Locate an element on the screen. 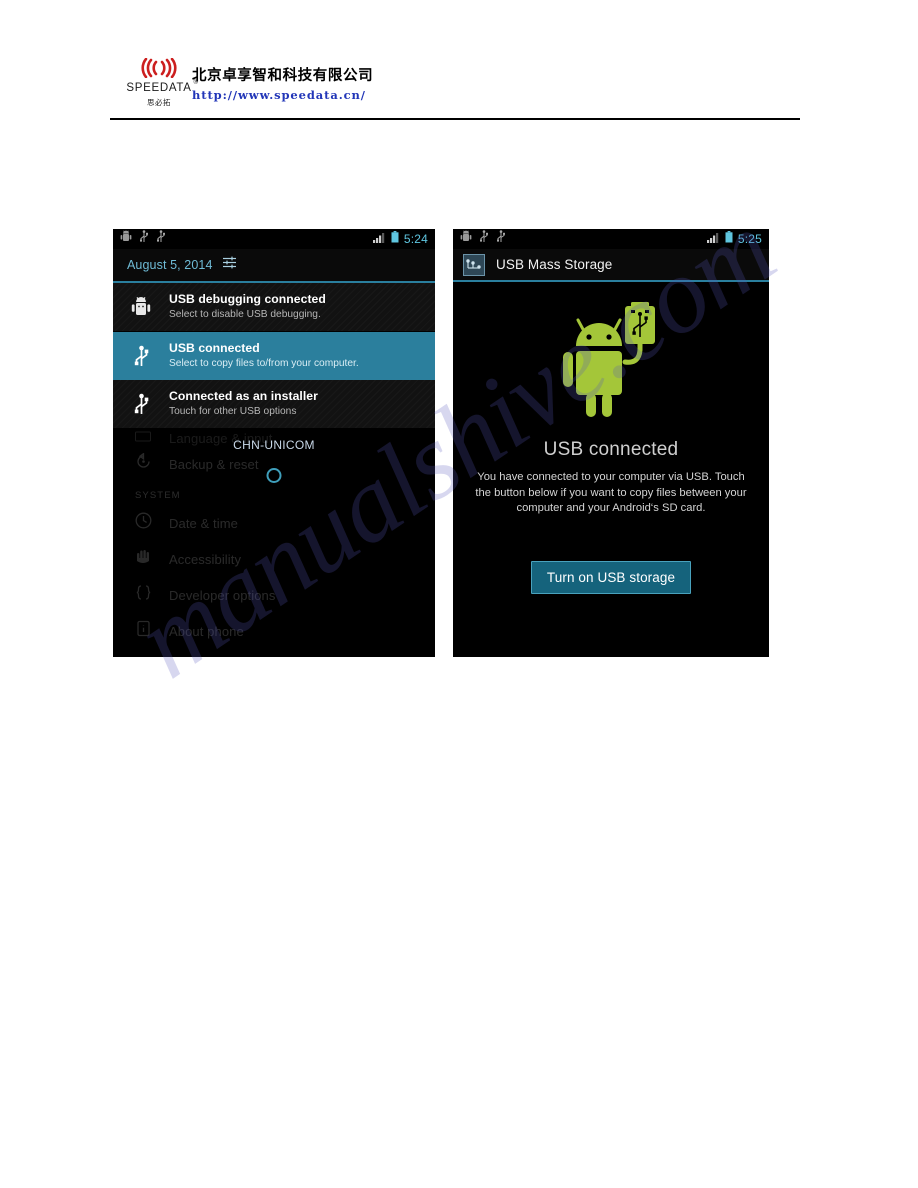 This screenshot has height=1188, width=918. settings-row-label: Date & time is located at coordinates (204, 523).